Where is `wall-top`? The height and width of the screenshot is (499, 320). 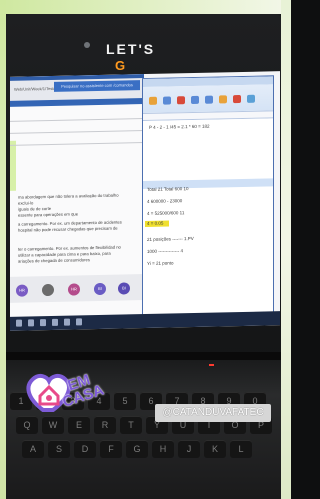 wall-top is located at coordinates (145, 7).